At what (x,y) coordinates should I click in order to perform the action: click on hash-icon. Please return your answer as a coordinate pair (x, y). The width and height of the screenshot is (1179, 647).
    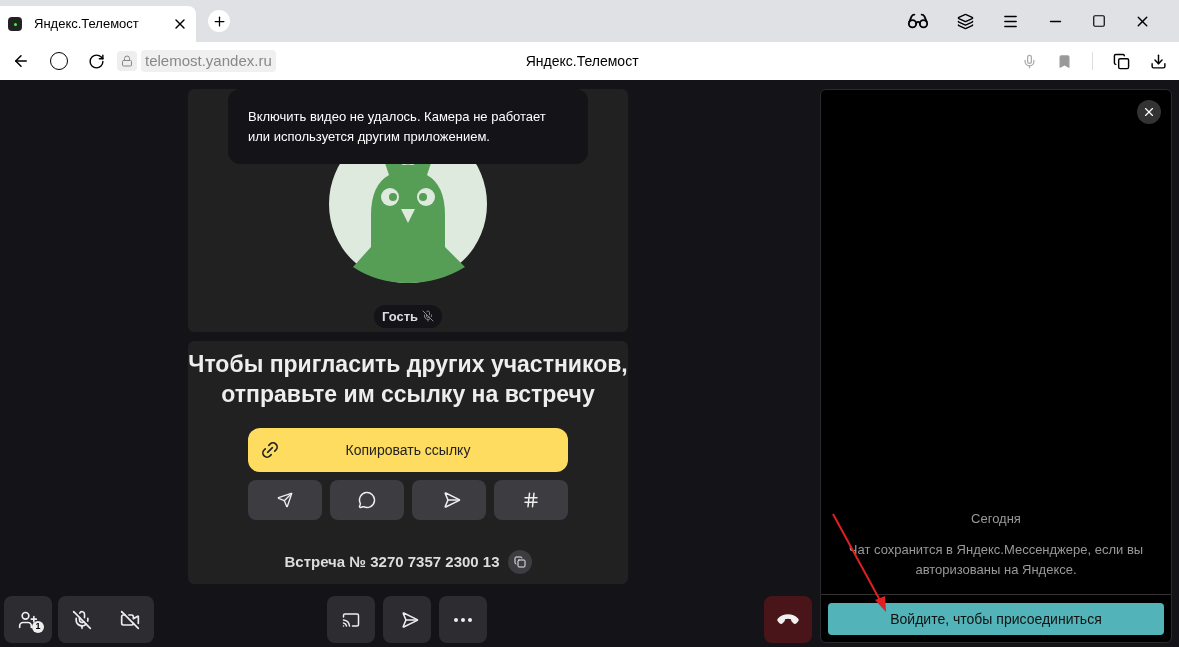
    Looking at the image, I should click on (531, 500).